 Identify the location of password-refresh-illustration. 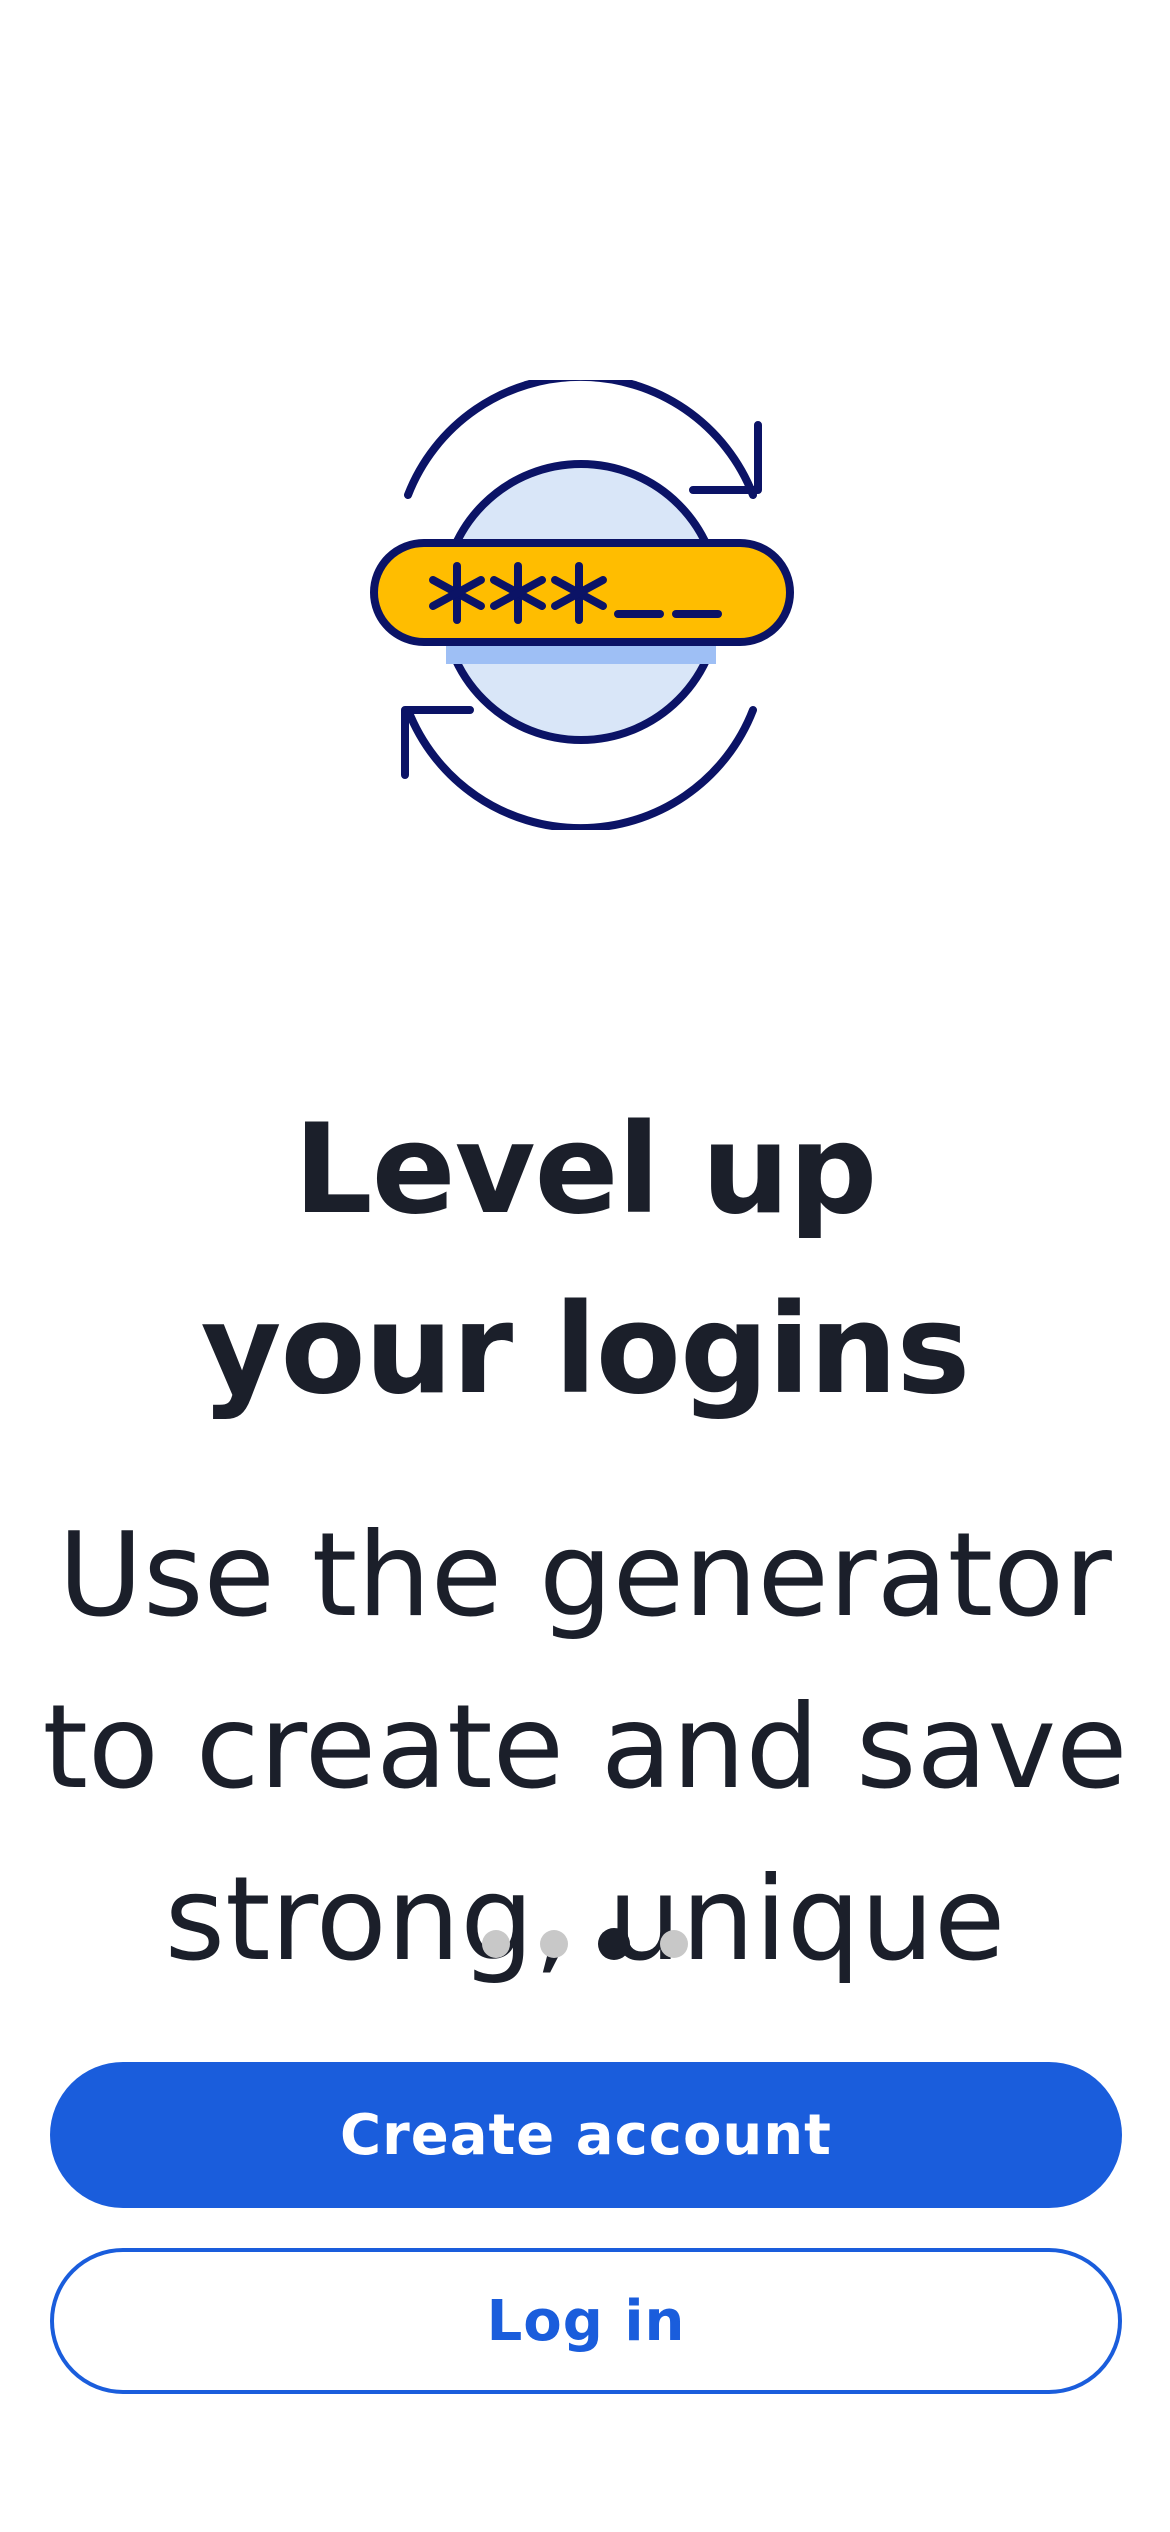
(585, 602).